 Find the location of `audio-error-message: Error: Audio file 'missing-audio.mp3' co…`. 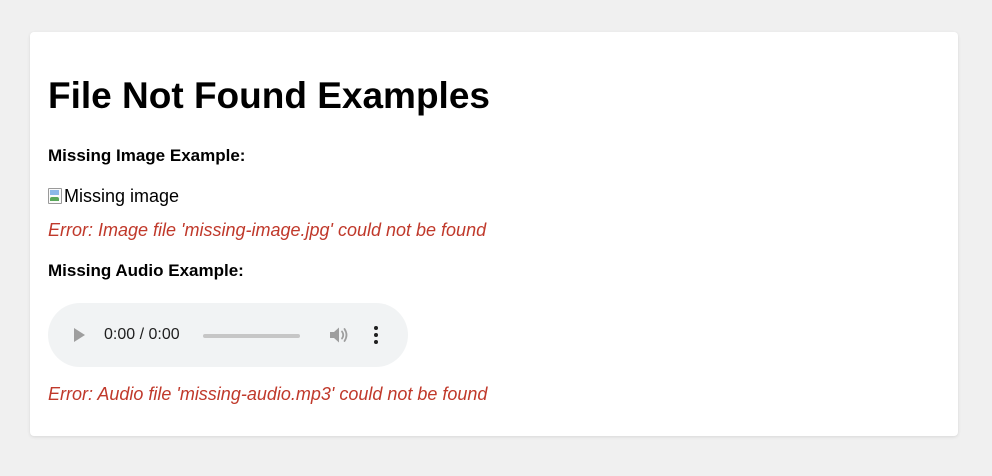

audio-error-message: Error: Audio file 'missing-audio.mp3' co… is located at coordinates (268, 394).